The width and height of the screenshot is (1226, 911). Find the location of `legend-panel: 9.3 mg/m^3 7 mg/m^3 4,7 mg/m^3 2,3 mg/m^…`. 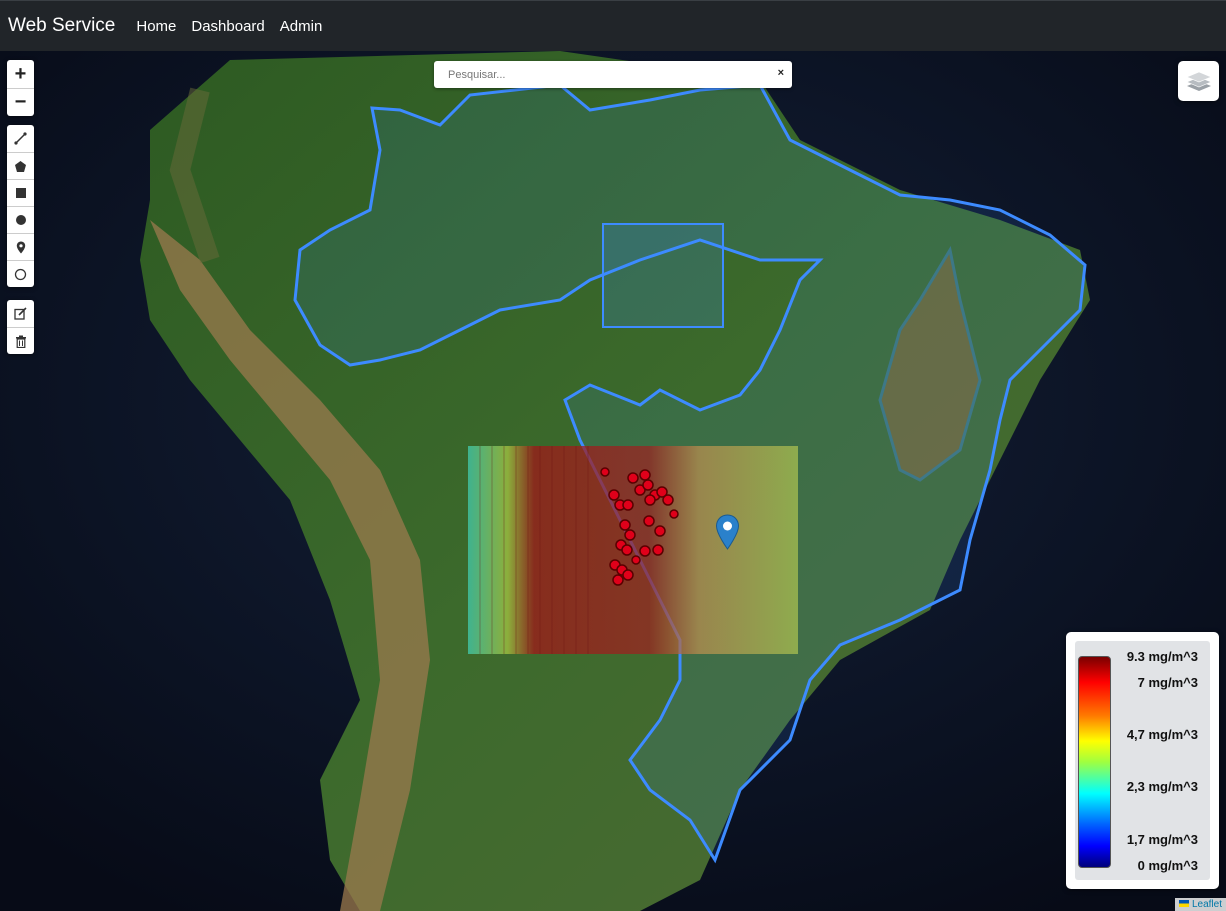

legend-panel: 9.3 mg/m^3 7 mg/m^3 4,7 mg/m^3 2,3 mg/m^… is located at coordinates (1142, 760).